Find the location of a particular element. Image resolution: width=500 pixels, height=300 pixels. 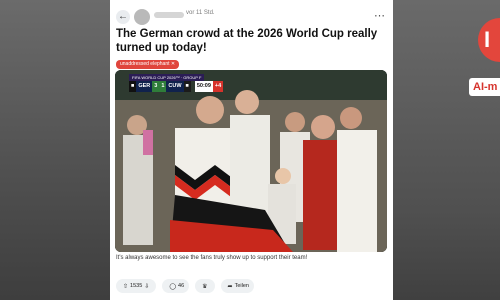

ai-badge: AI-m is located at coordinates (484, 87).